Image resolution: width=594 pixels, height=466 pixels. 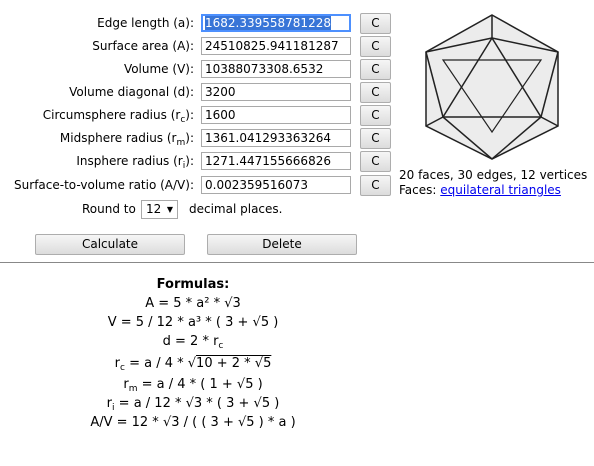 What do you see at coordinates (109, 209) in the screenshot?
I see `round-prefix-label: Round to` at bounding box center [109, 209].